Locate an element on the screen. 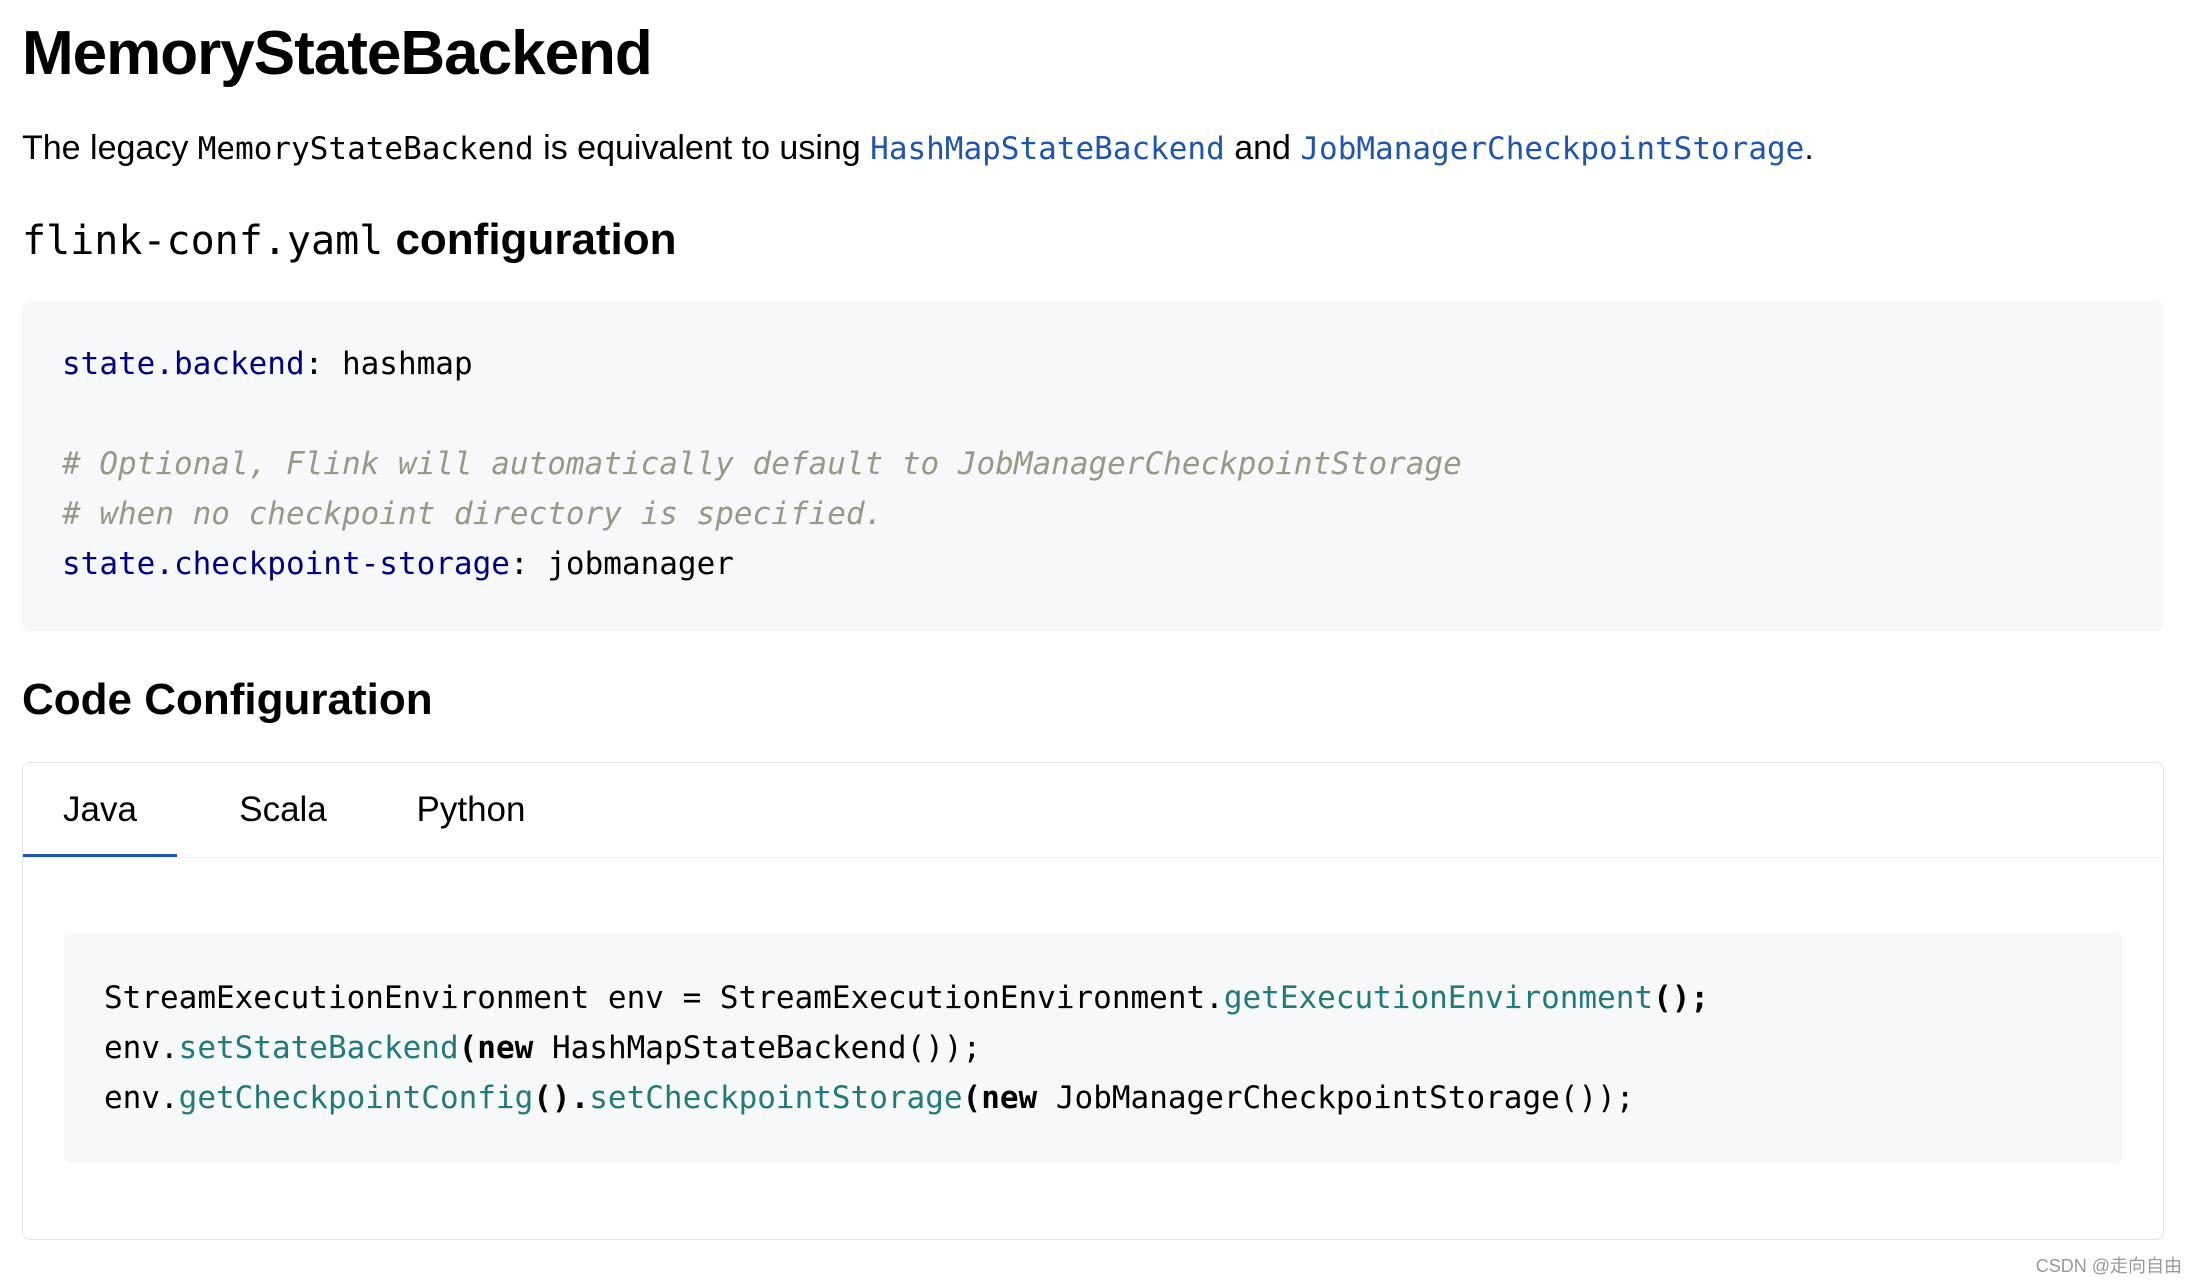  yaml-line-2: state.checkpoint-storage: jobmanager is located at coordinates (1093, 564).